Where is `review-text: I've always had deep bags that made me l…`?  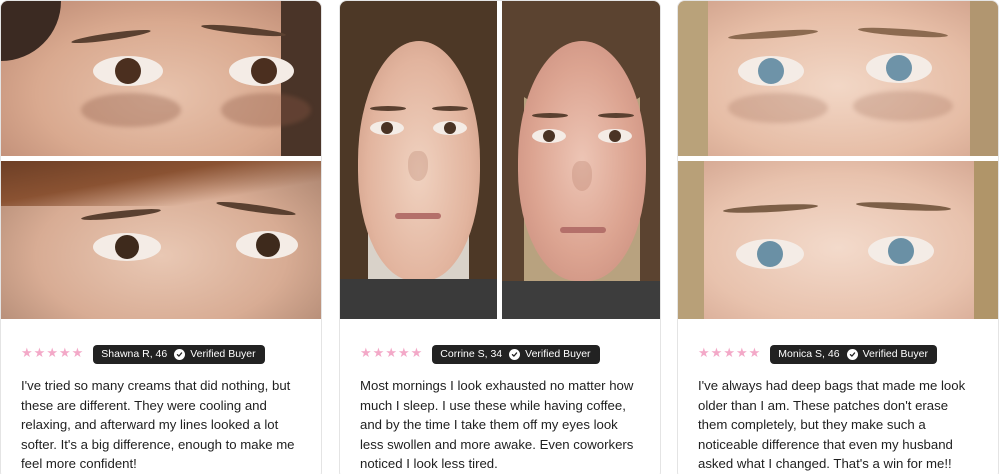
review-text: I've always had deep bags that made me l… is located at coordinates (832, 425).